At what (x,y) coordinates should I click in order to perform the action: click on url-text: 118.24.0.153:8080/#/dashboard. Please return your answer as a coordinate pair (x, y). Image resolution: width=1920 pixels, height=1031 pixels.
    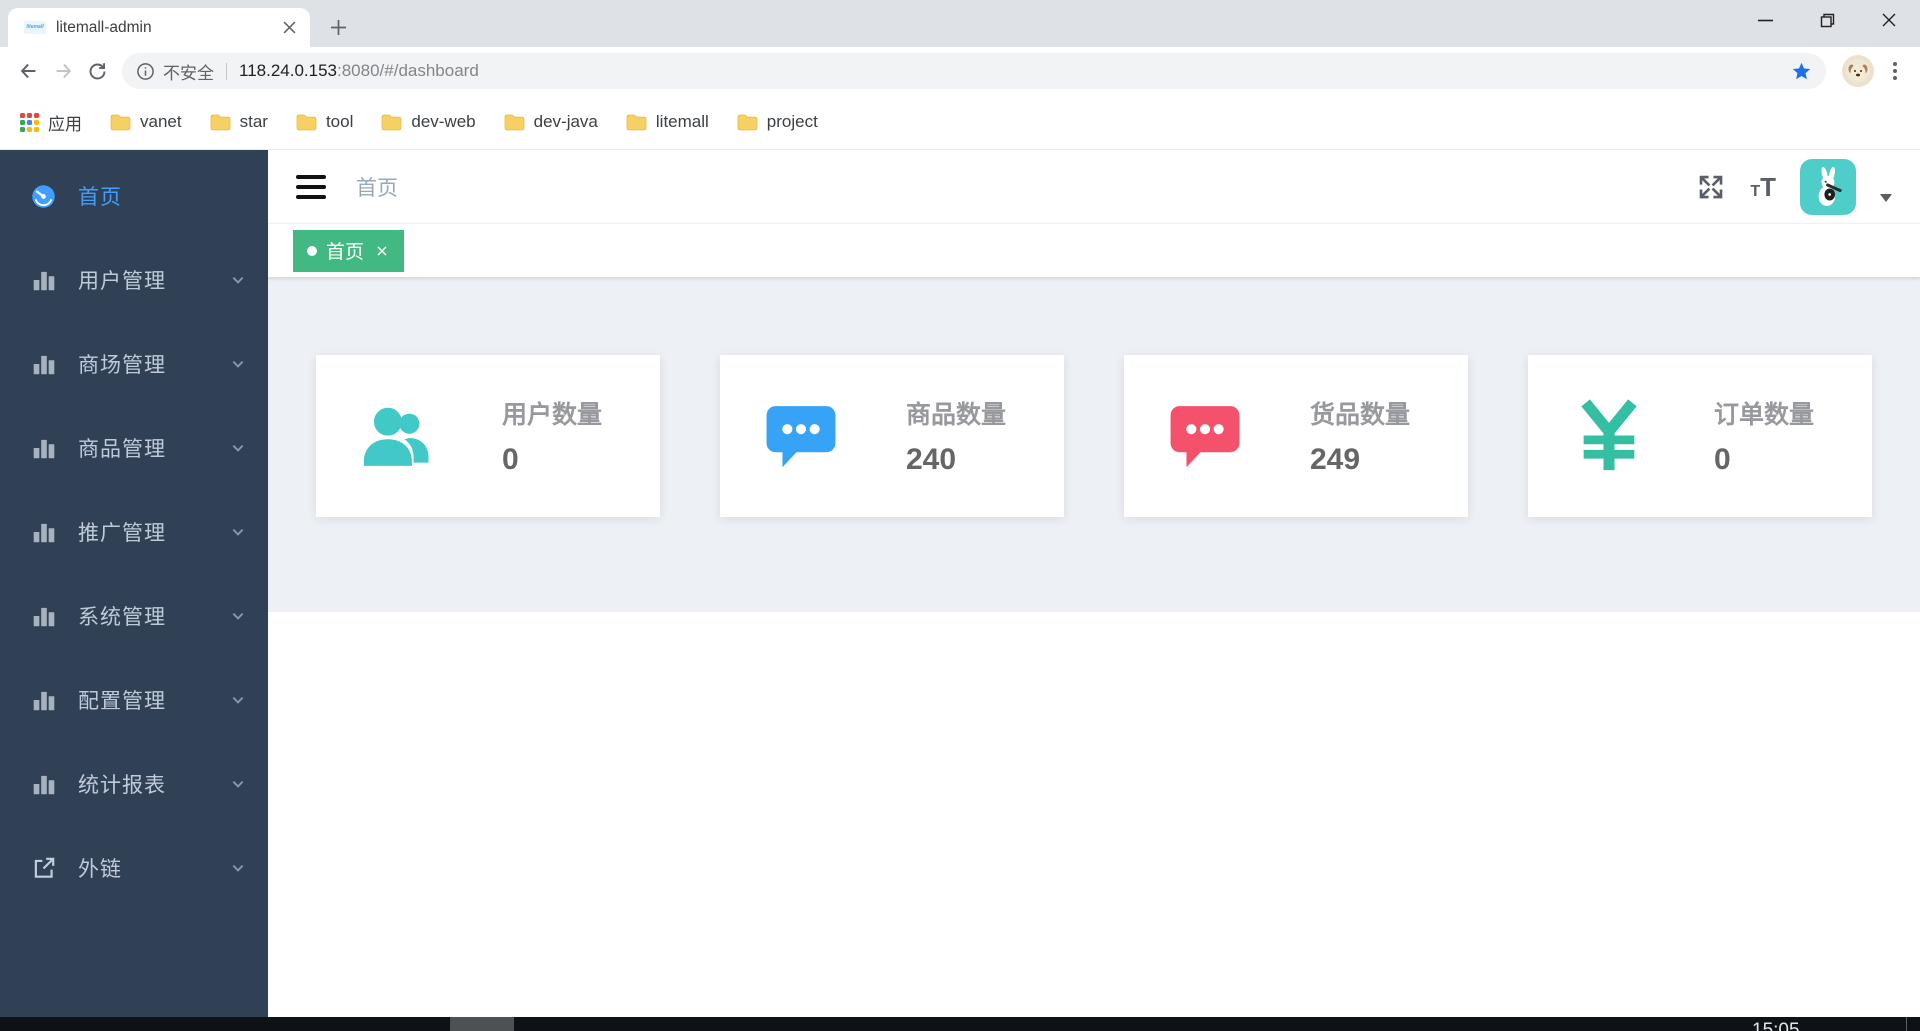
    Looking at the image, I should click on (359, 71).